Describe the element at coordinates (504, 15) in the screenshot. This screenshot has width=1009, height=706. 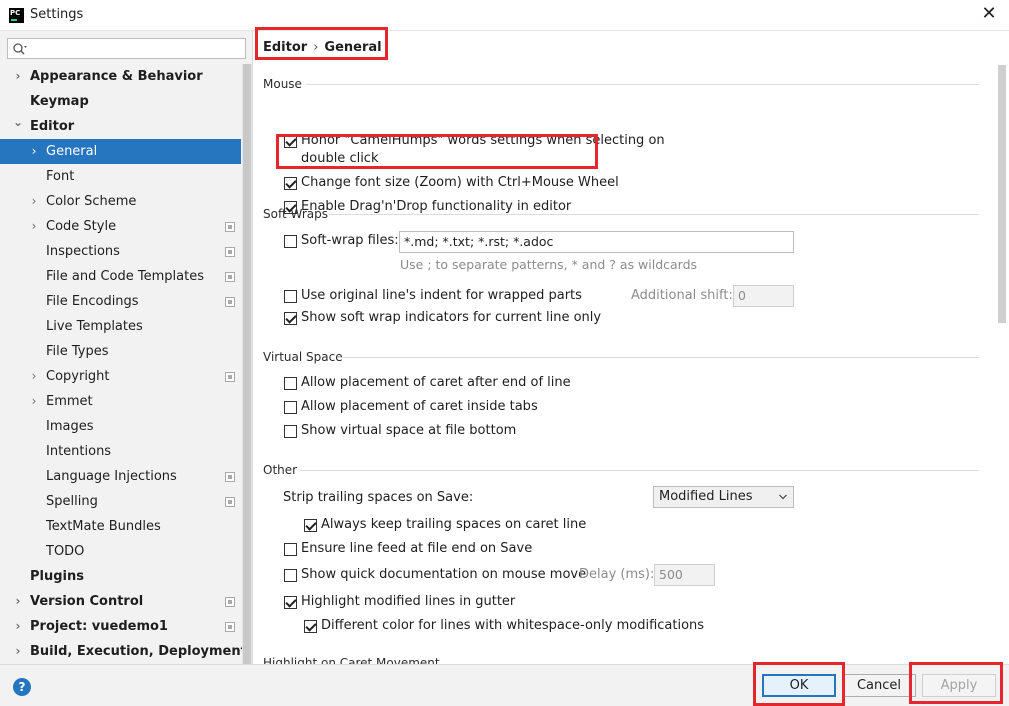
I see `title-bar: PC Settings ✕` at that location.